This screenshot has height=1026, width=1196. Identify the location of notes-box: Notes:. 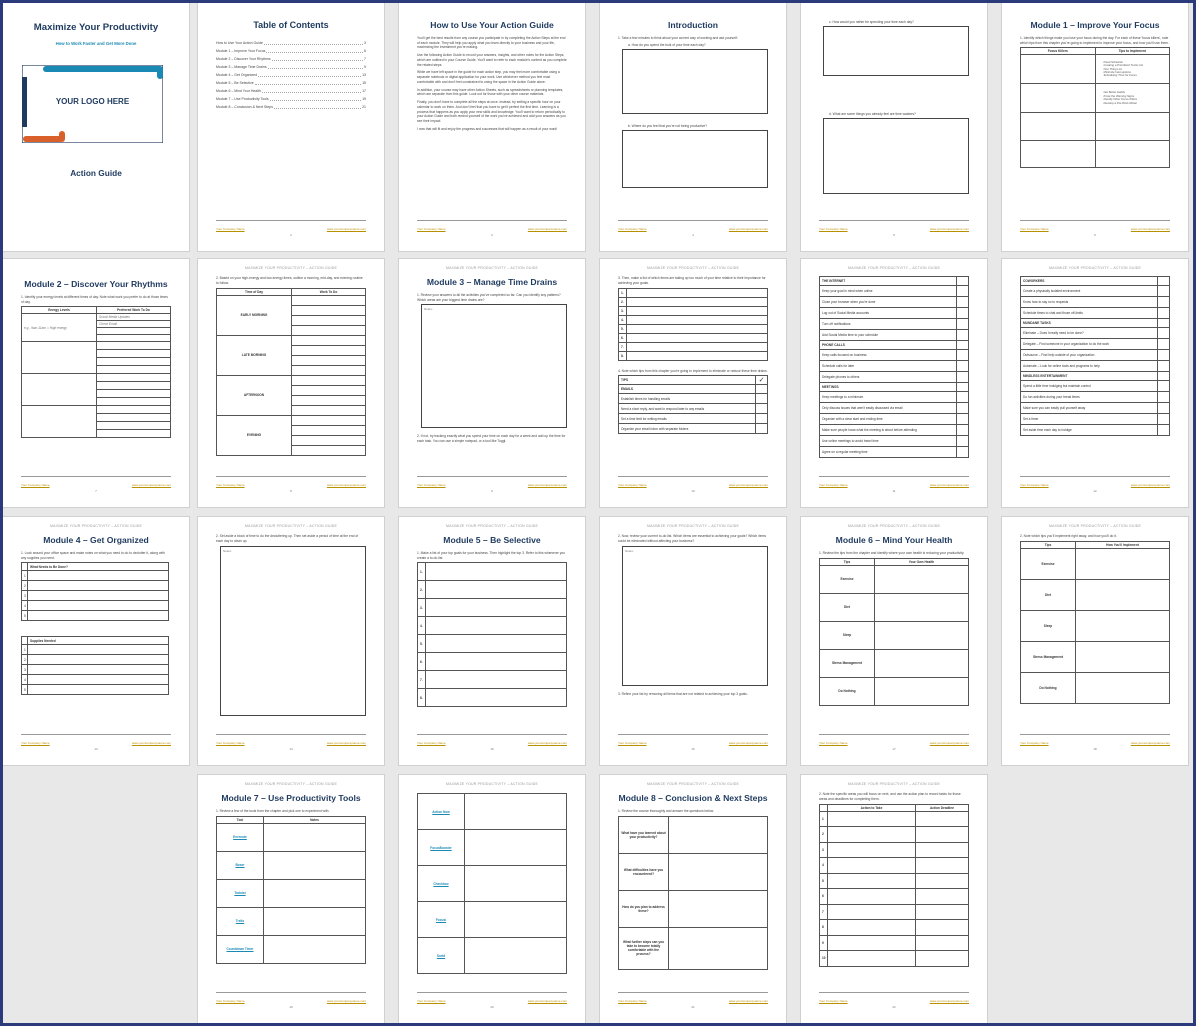
(695, 615).